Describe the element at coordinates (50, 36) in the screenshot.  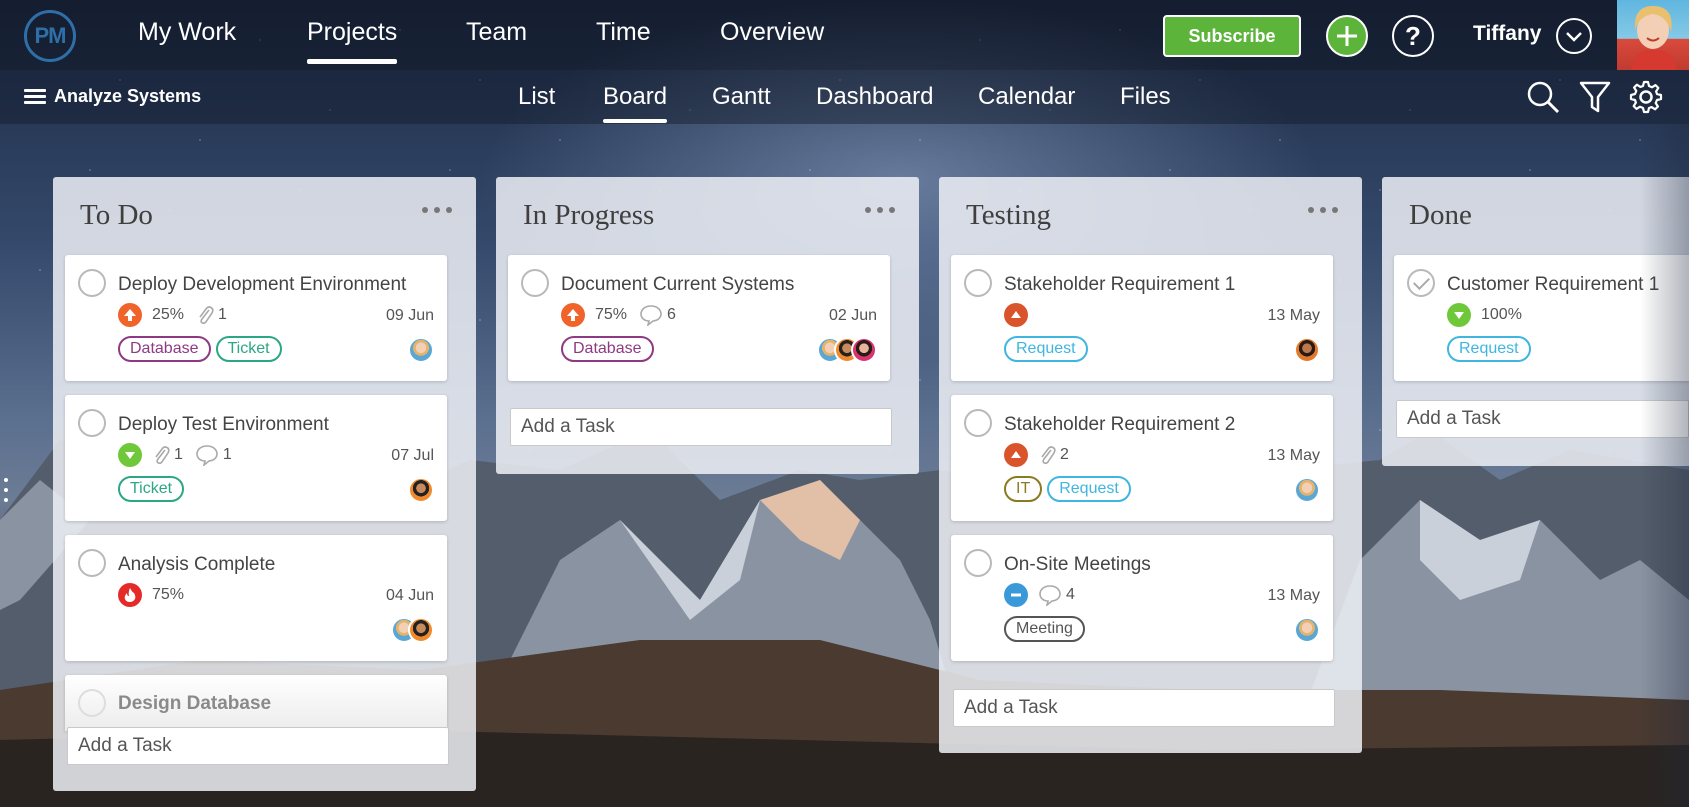
I see `app-logo: PM` at that location.